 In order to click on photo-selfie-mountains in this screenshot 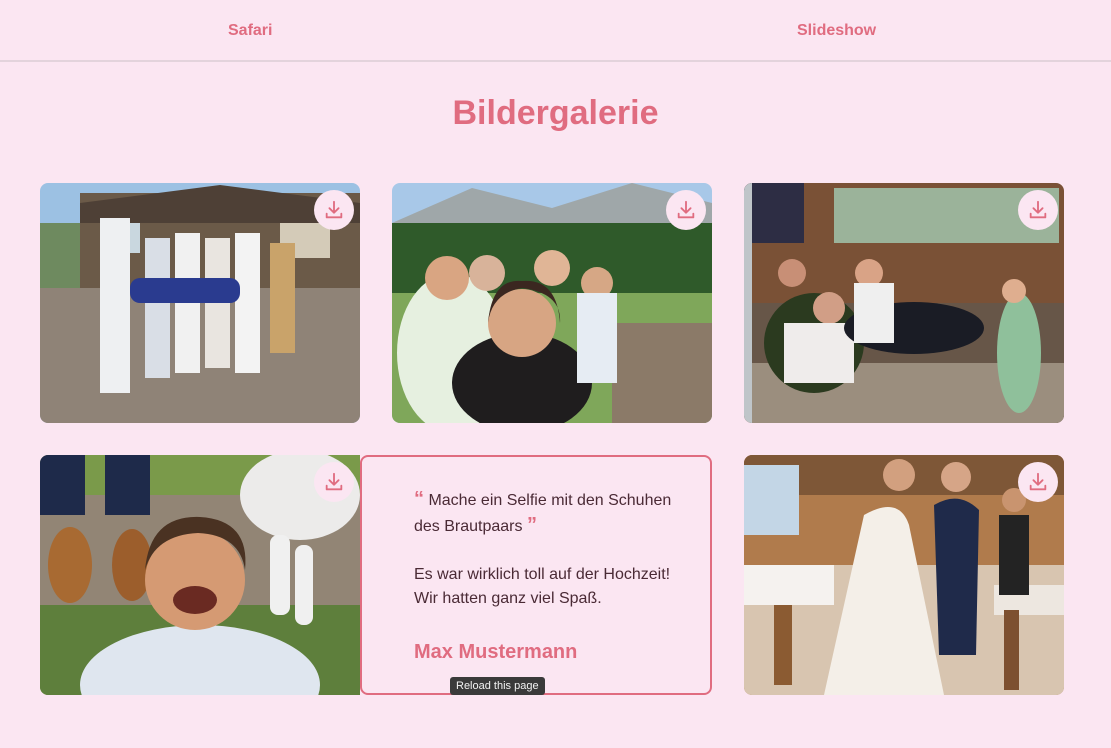, I will do `click(552, 303)`.